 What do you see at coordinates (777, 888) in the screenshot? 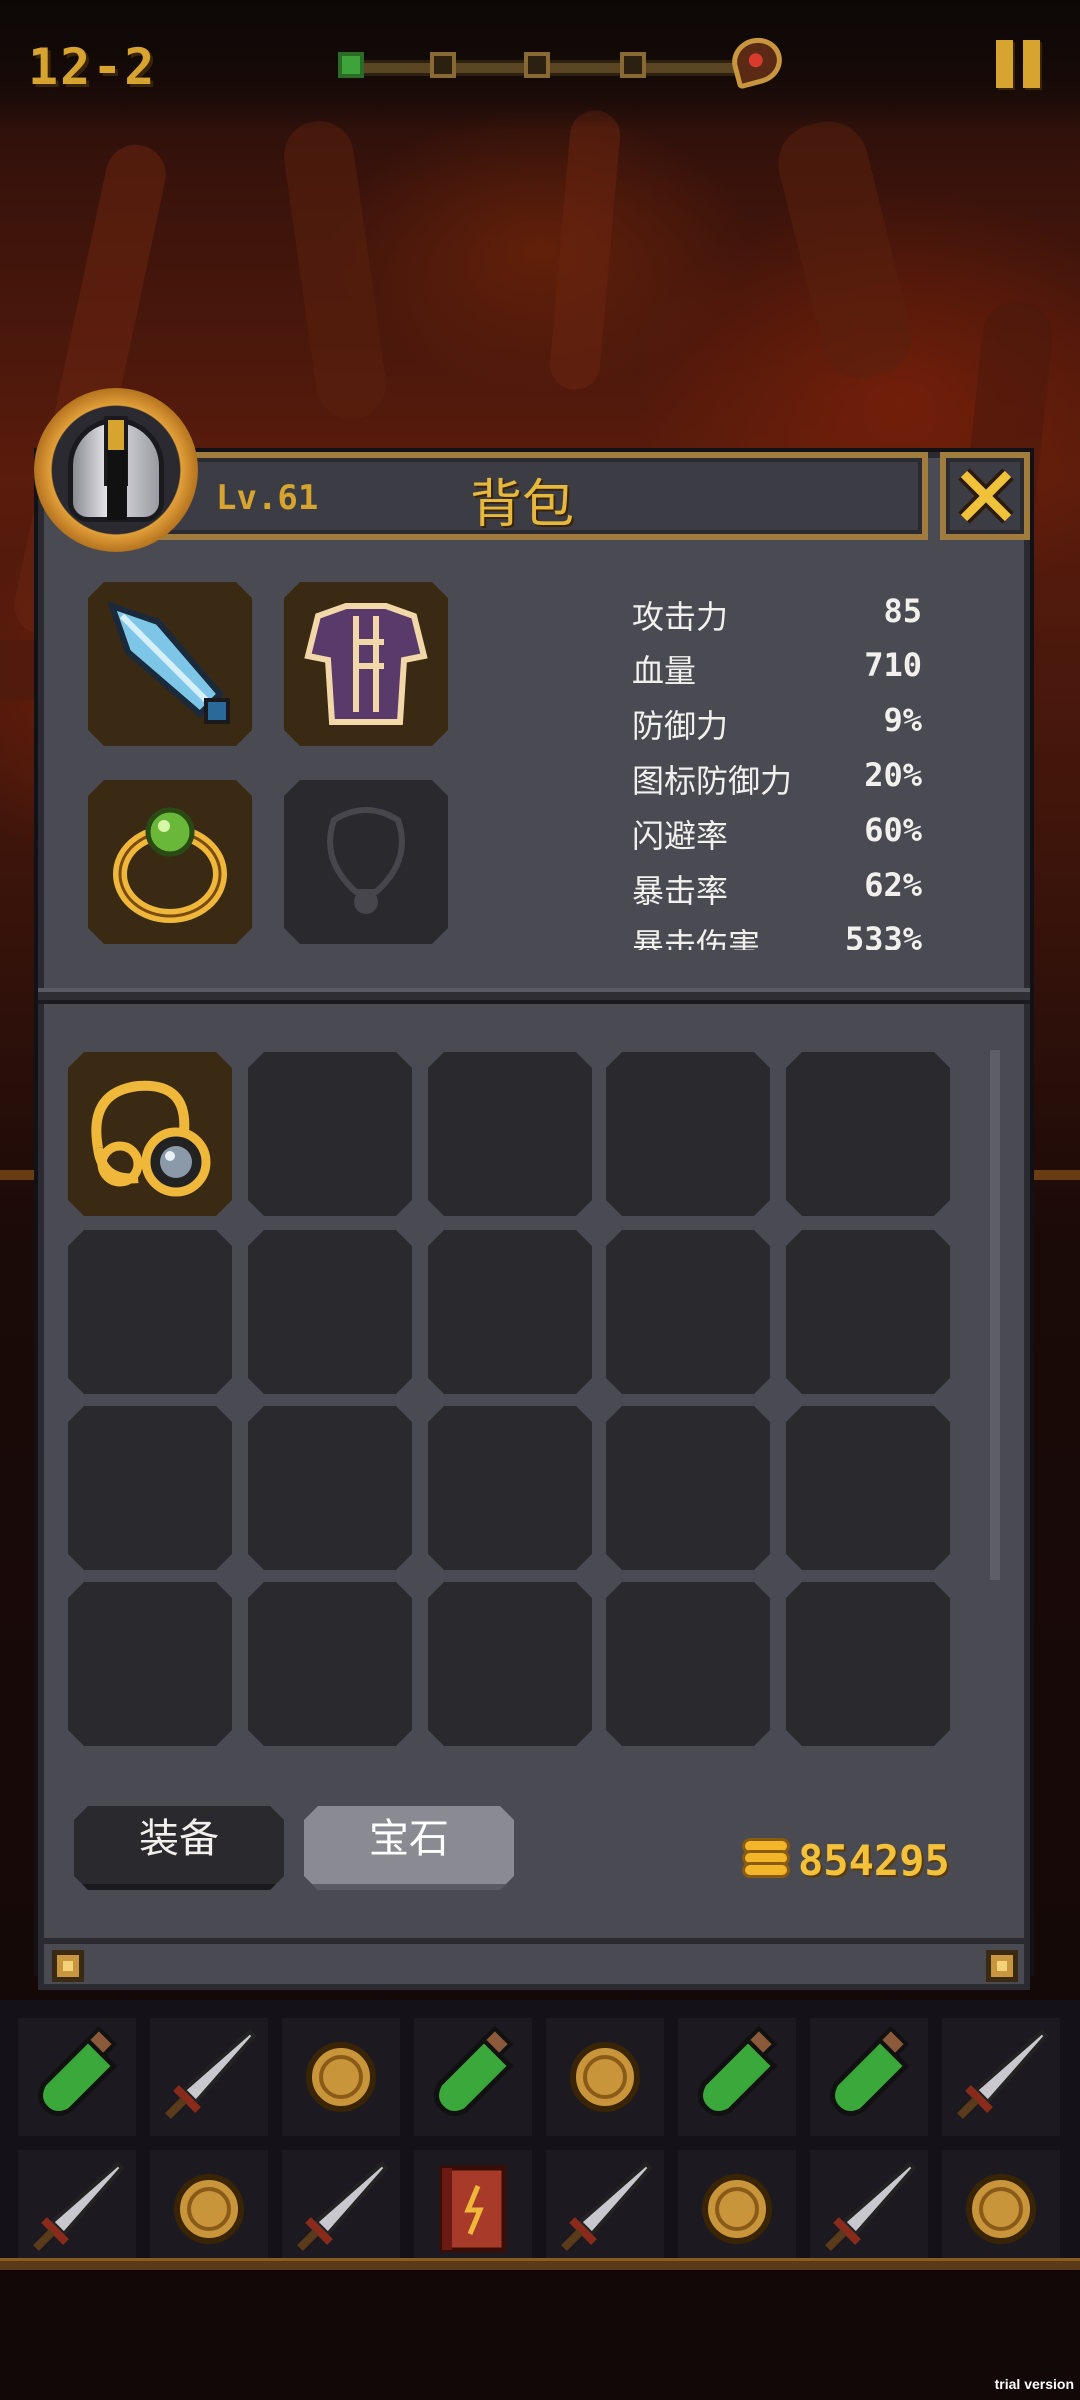
I see `stat-crit-rate: 暴击率 62%` at bounding box center [777, 888].